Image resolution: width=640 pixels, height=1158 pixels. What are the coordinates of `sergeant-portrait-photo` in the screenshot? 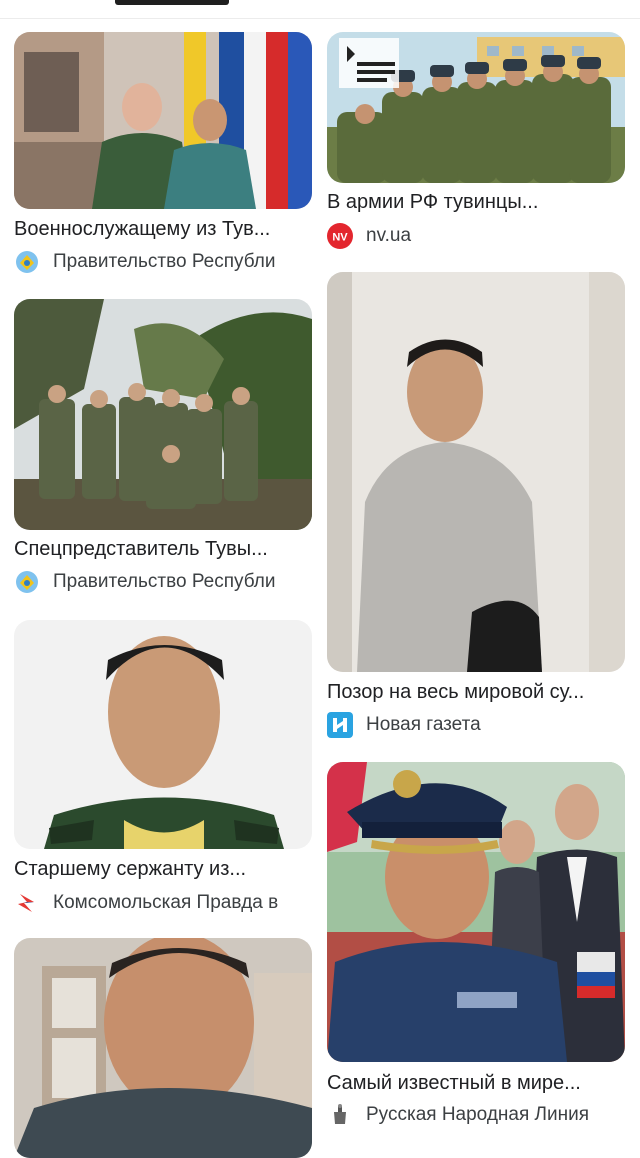 It's located at (163, 734).